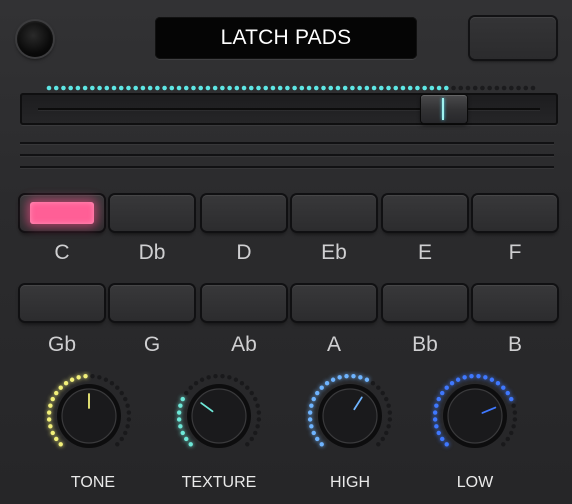  I want to click on menu-button, so click(513, 38).